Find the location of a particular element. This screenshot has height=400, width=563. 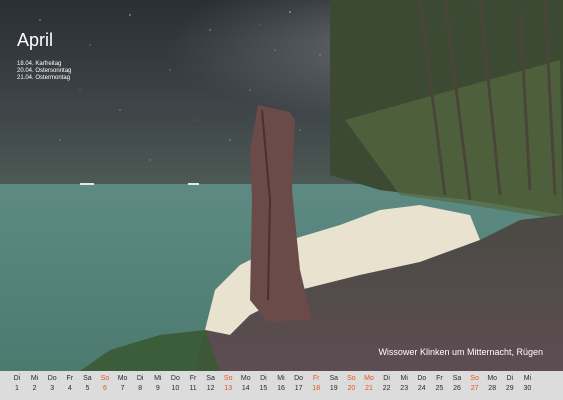

calendar-day: Di 8 is located at coordinates (140, 385).